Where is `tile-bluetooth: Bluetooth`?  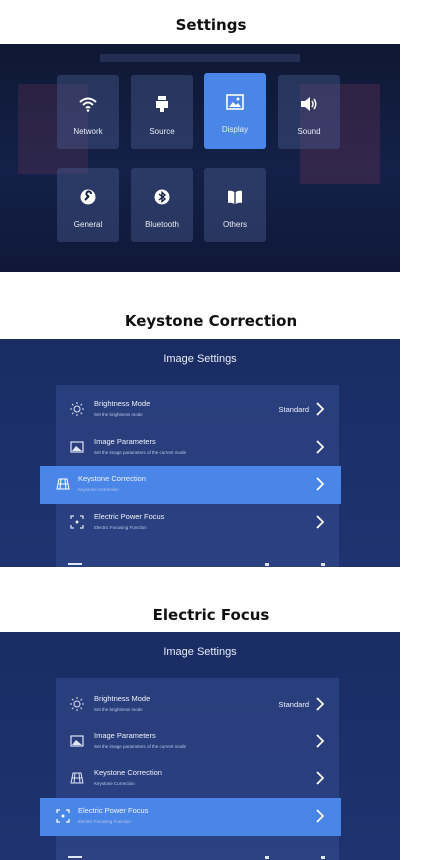
tile-bluetooth: Bluetooth is located at coordinates (162, 205).